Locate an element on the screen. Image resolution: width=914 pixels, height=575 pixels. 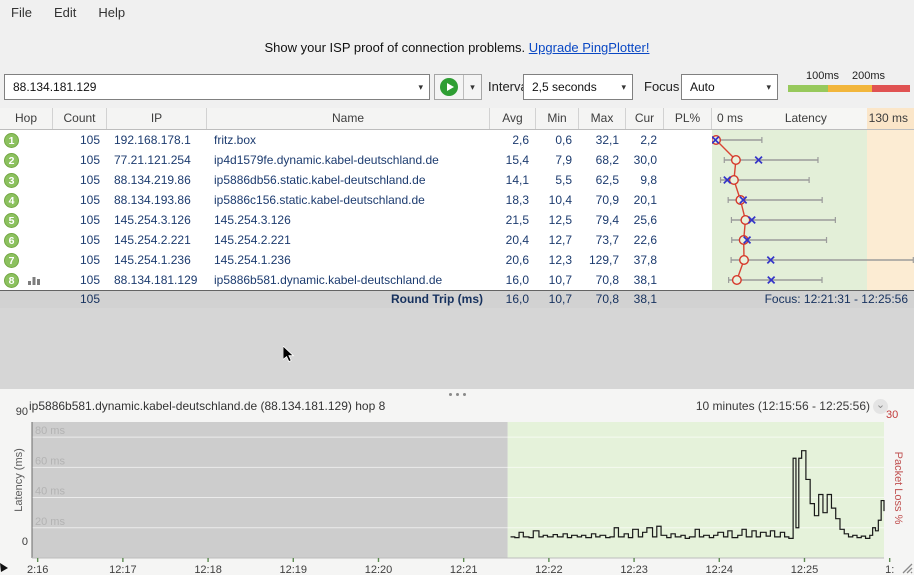
latency-title: Latency is located at coordinates (805, 118).